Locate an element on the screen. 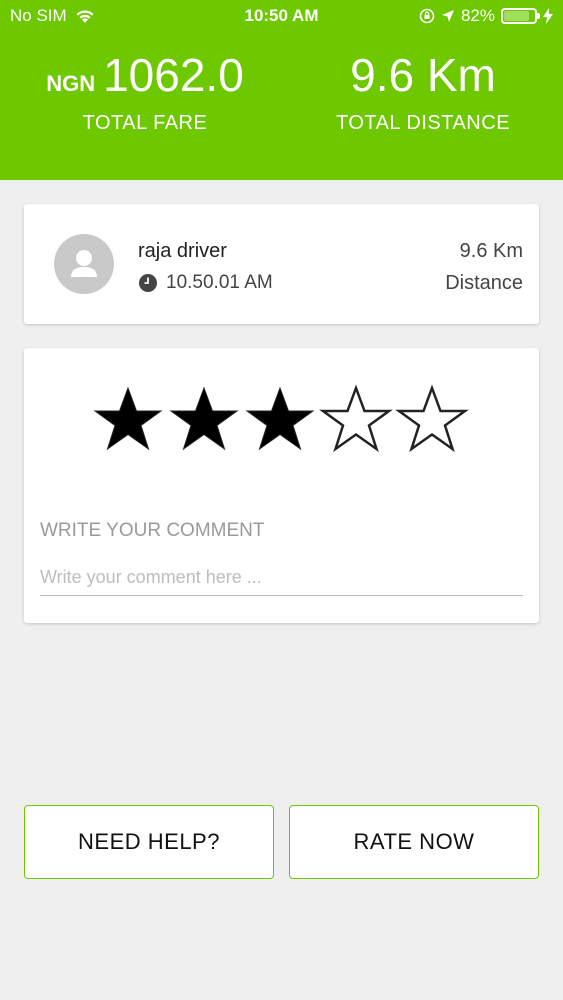 This screenshot has width=563, height=1000. rate-now-button: RATE NOW is located at coordinates (414, 842).